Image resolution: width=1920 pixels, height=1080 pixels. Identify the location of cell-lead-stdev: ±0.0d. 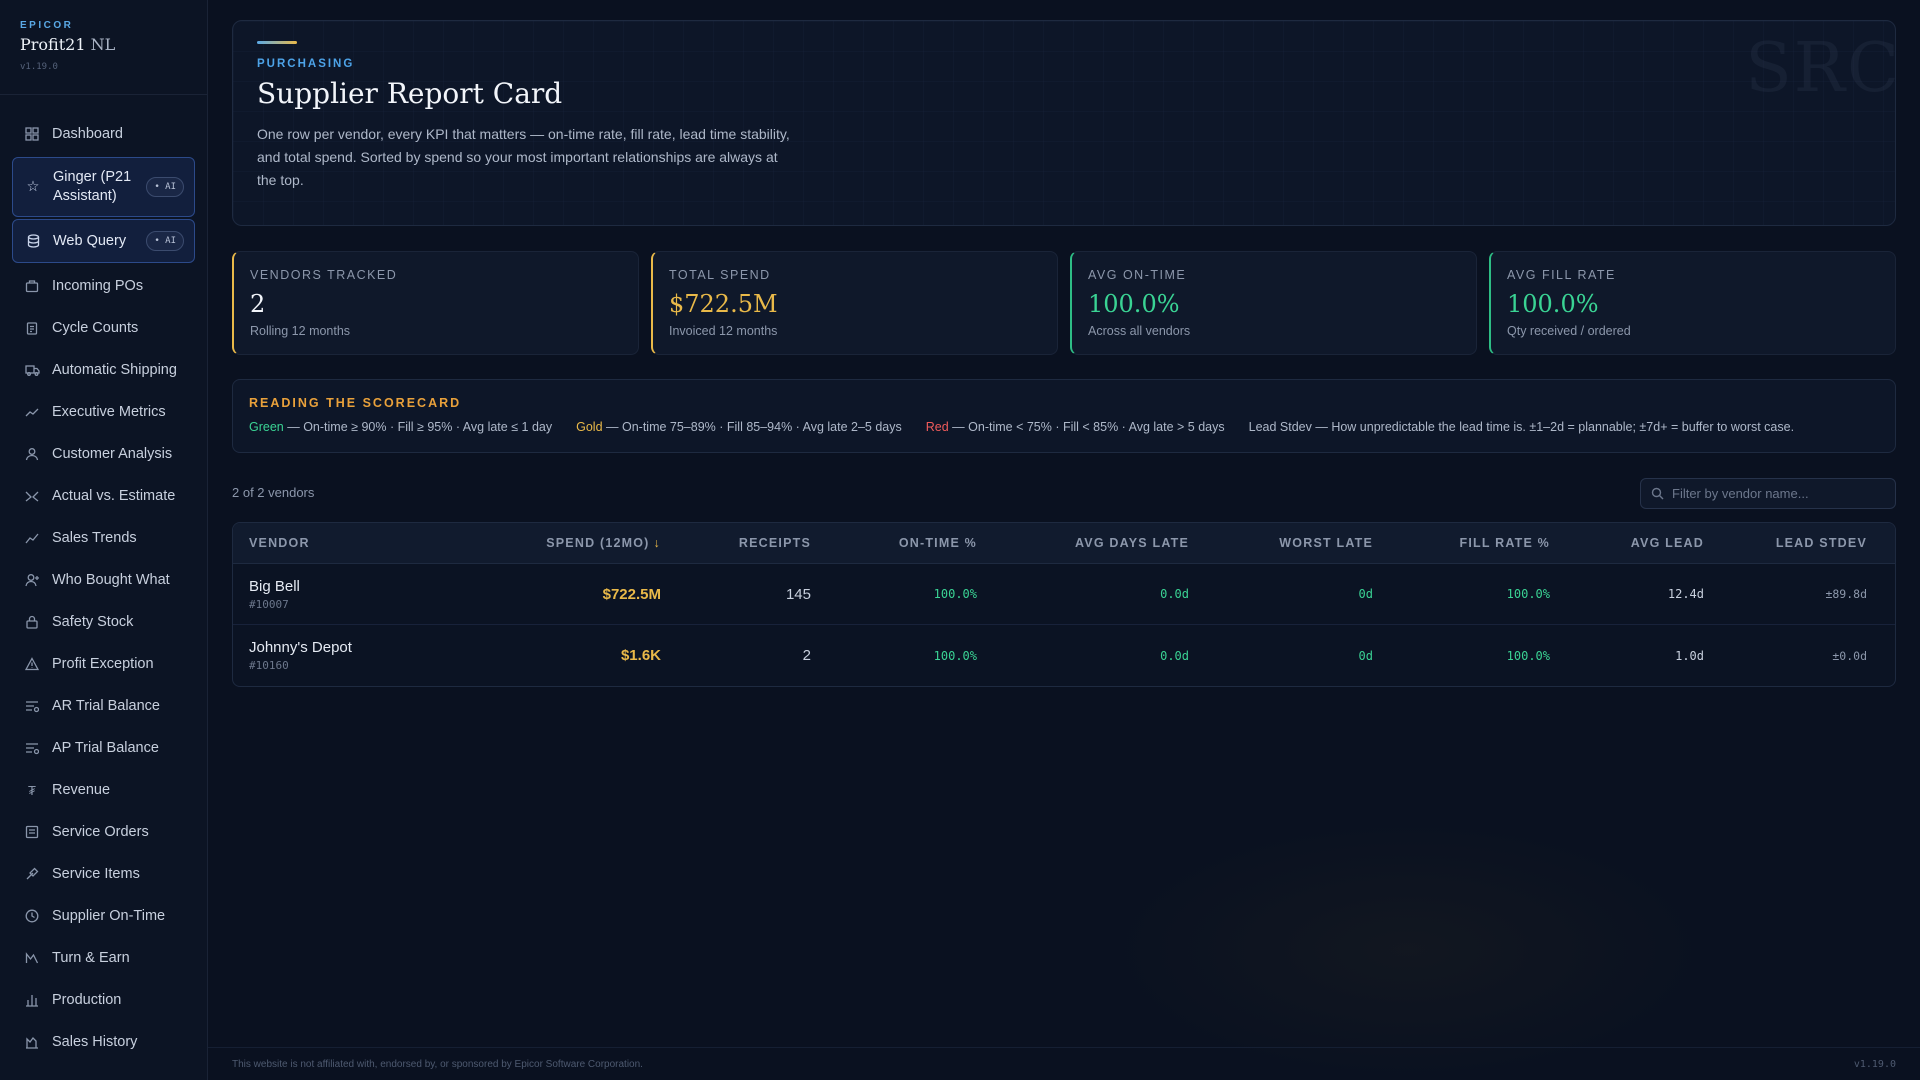
(1849, 655).